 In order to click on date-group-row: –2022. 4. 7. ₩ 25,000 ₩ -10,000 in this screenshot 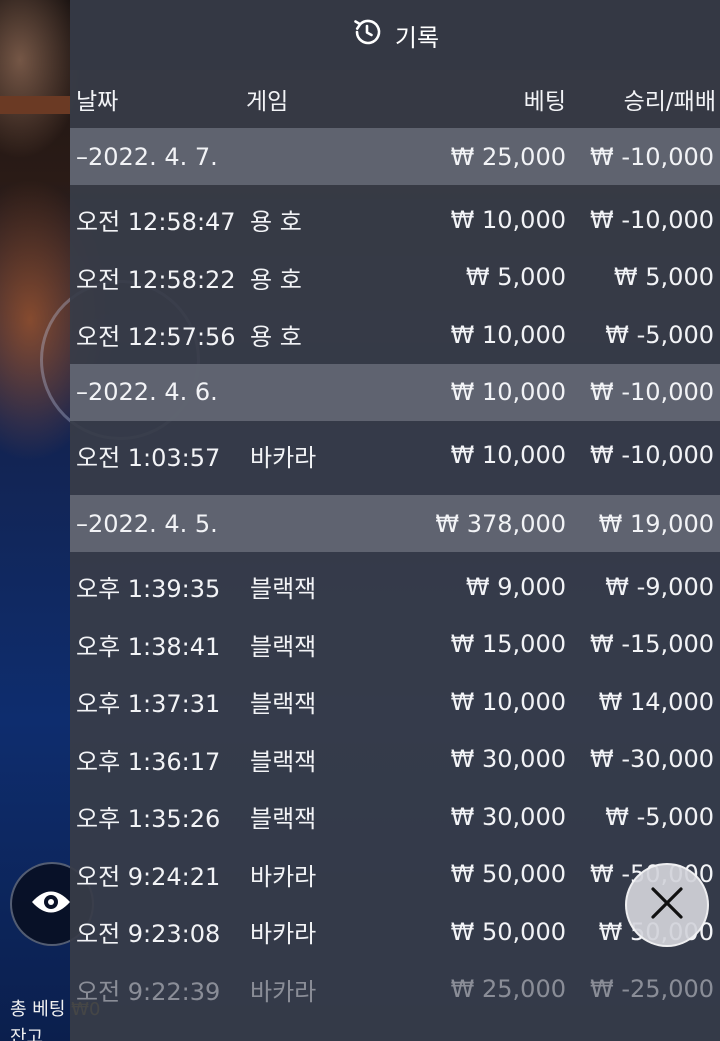, I will do `click(395, 156)`.